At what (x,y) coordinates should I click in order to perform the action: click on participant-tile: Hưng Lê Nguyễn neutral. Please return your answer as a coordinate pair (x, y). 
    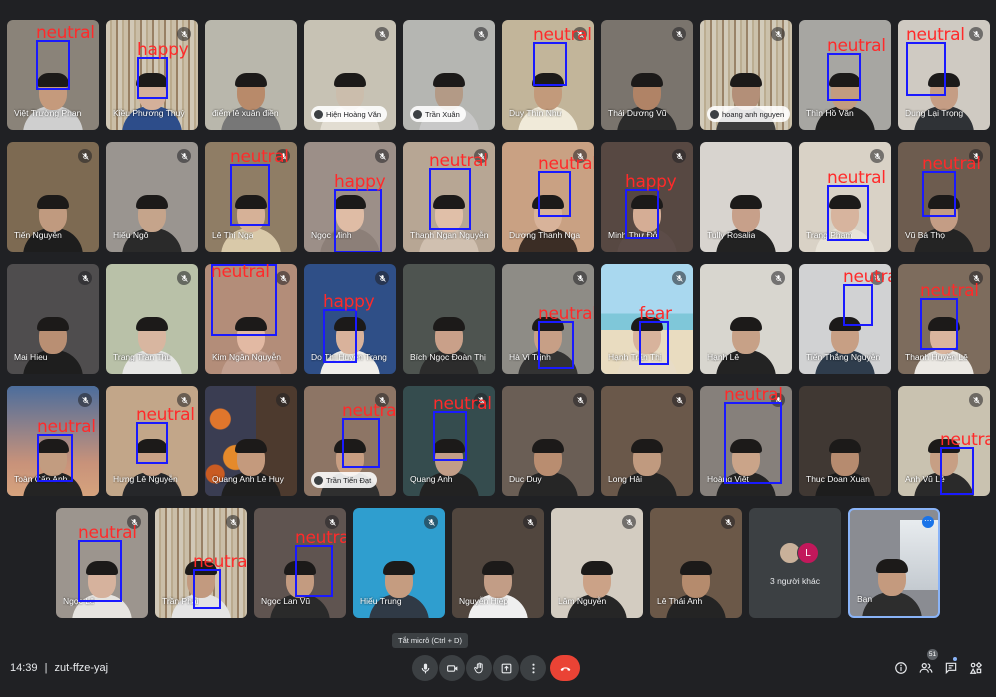
    Looking at the image, I should click on (152, 441).